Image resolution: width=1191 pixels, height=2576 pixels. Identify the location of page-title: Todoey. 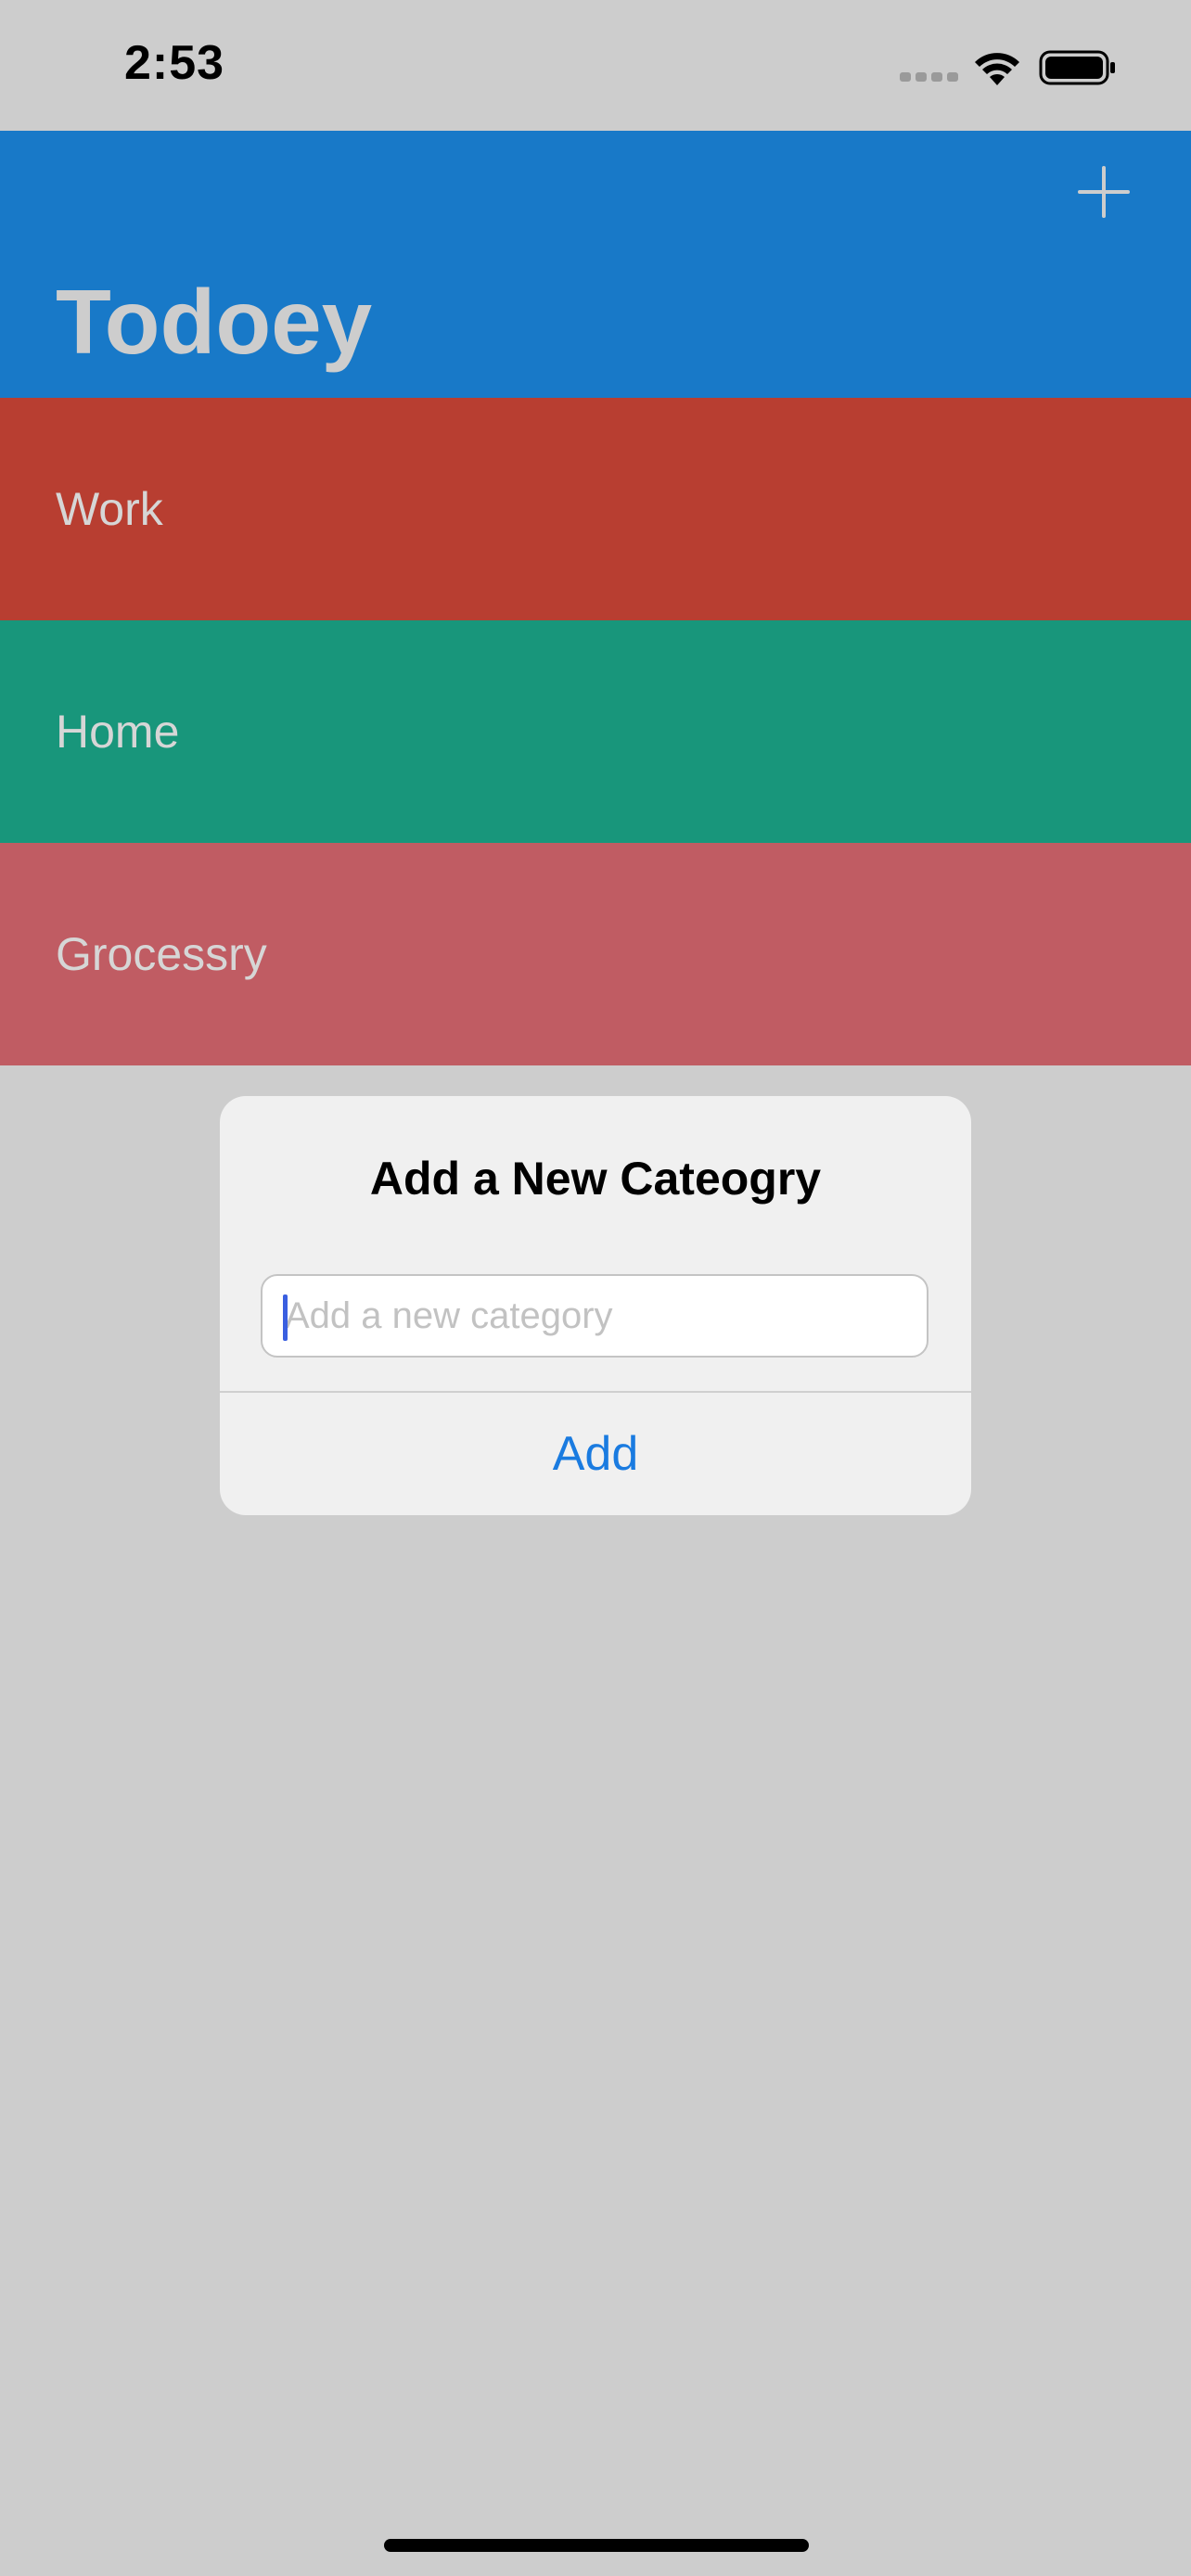
(215, 322).